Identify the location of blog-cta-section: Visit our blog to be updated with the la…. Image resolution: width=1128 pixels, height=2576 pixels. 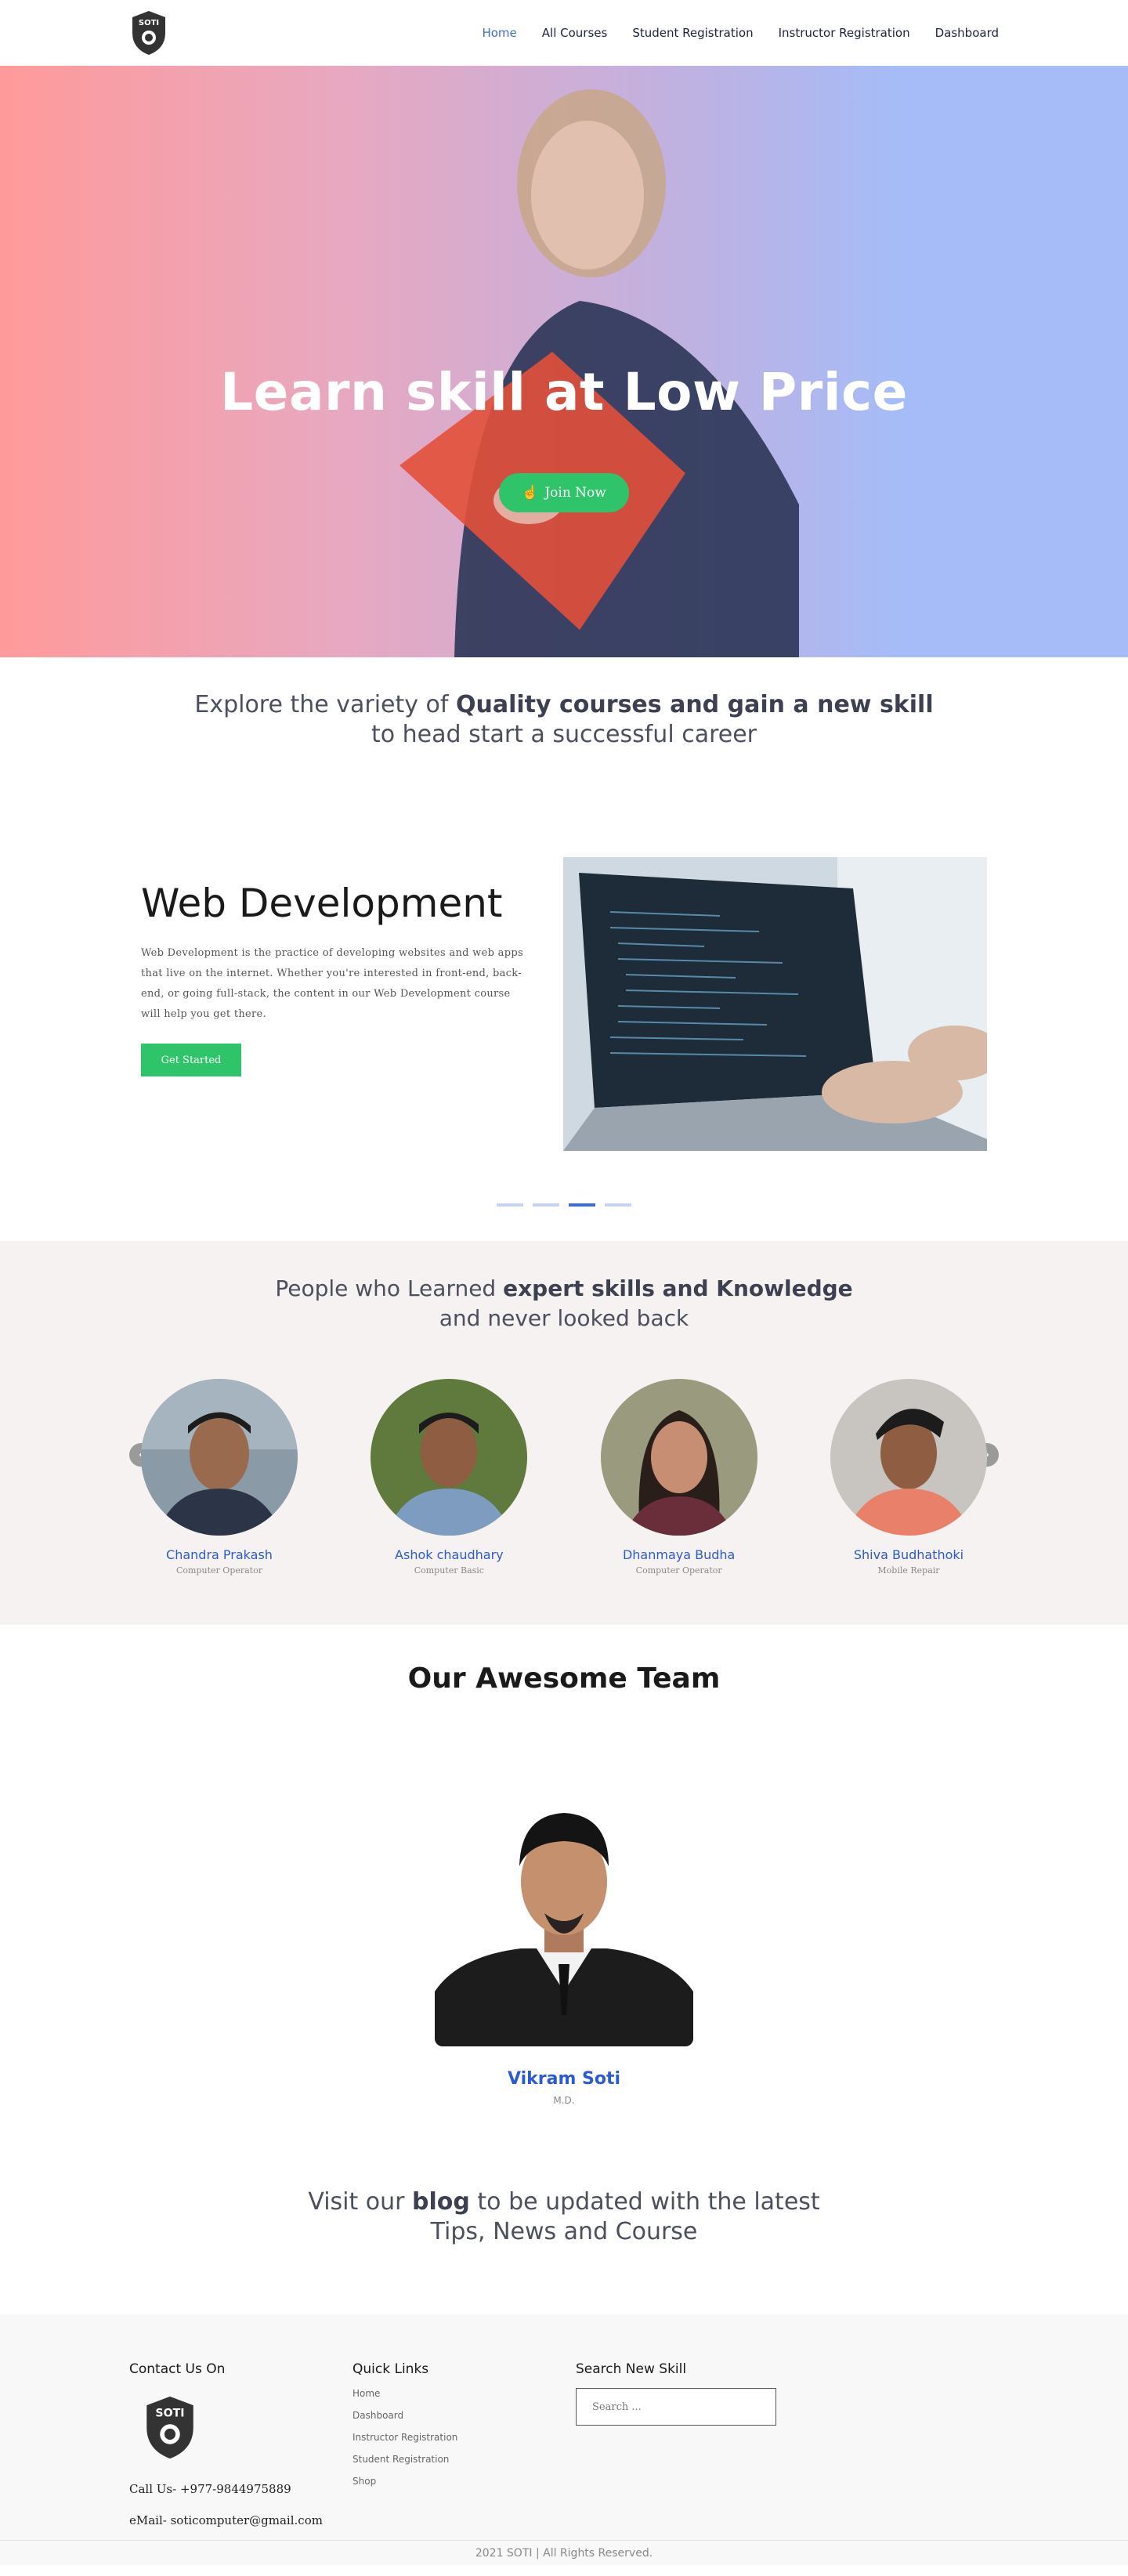
(564, 2250).